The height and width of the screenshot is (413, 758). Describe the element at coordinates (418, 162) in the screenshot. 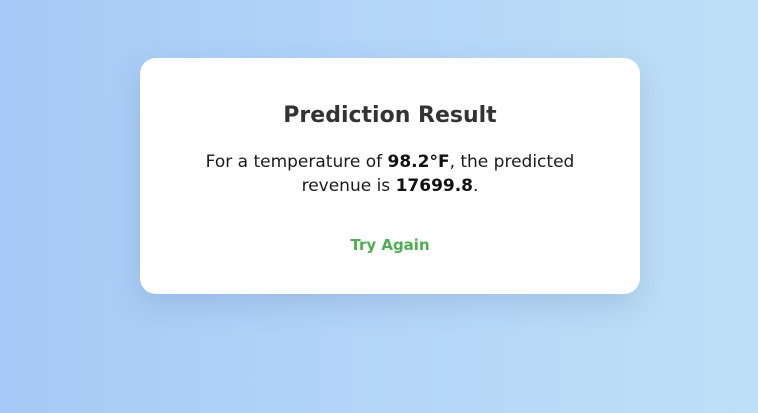

I see `temperature-value: 98.2°F` at that location.